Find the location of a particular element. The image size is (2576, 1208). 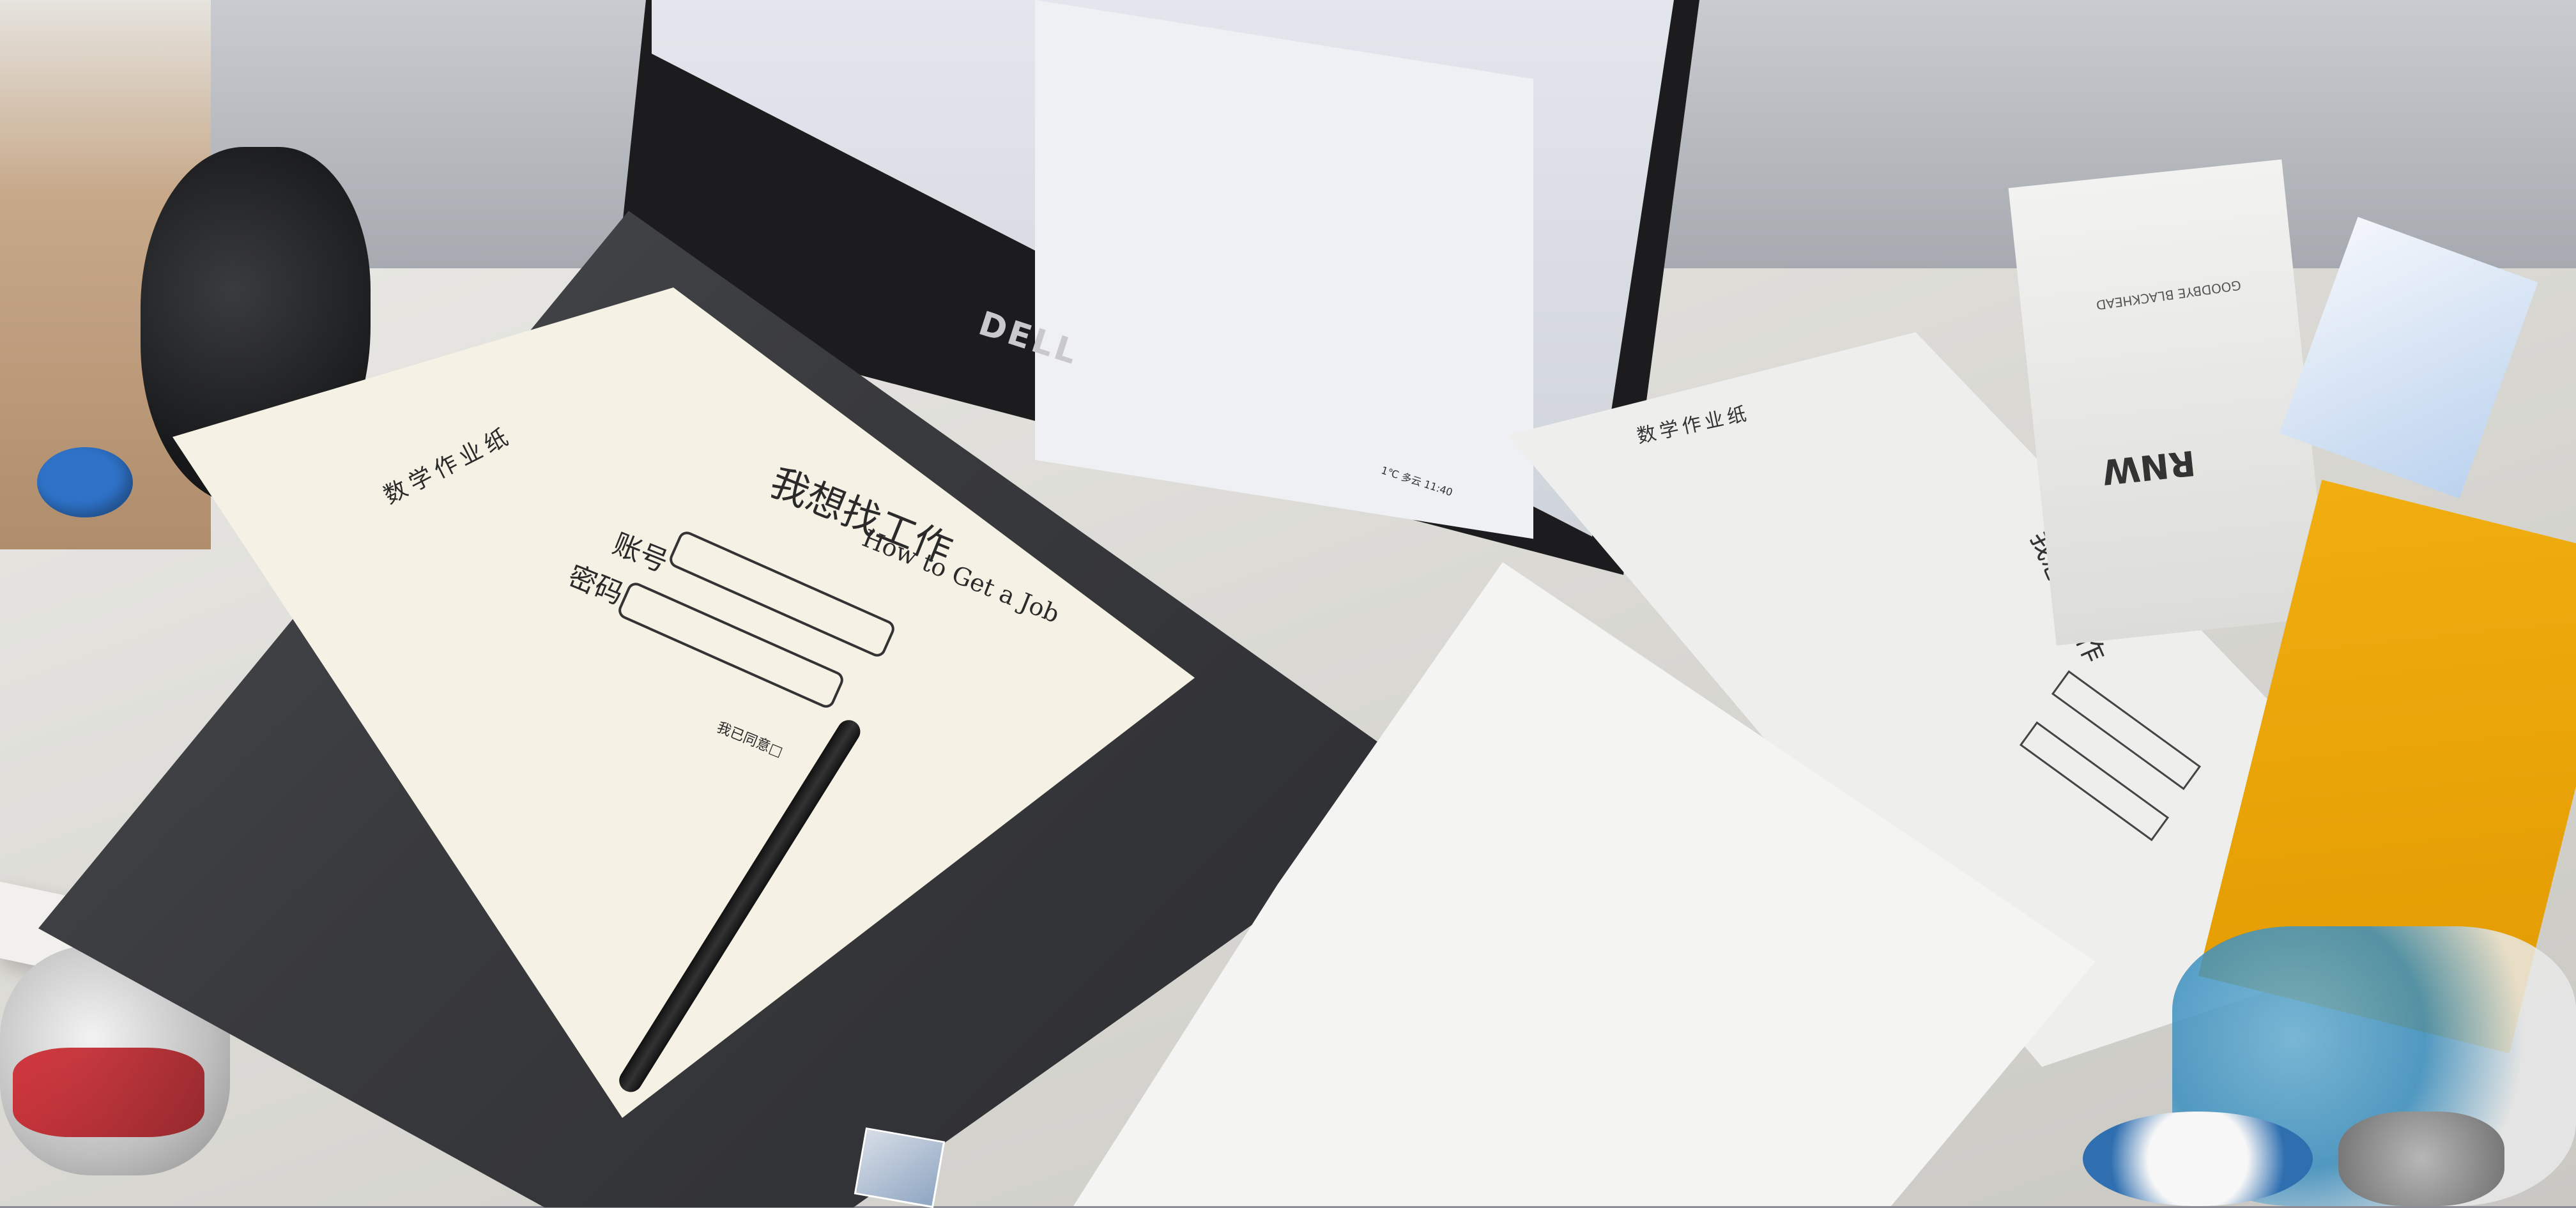

intel-badge is located at coordinates (900, 1167).